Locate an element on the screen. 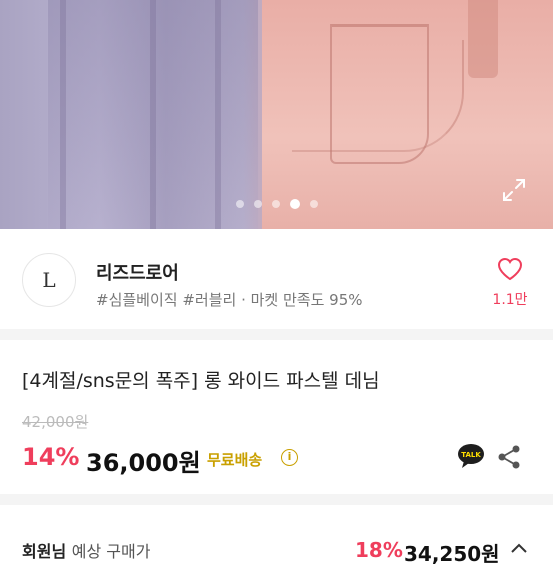 Image resolution: width=553 pixels, height=567 pixels. seller-tags: #심플베이직 #러블리 · 마켓 만족도 95% is located at coordinates (229, 300).